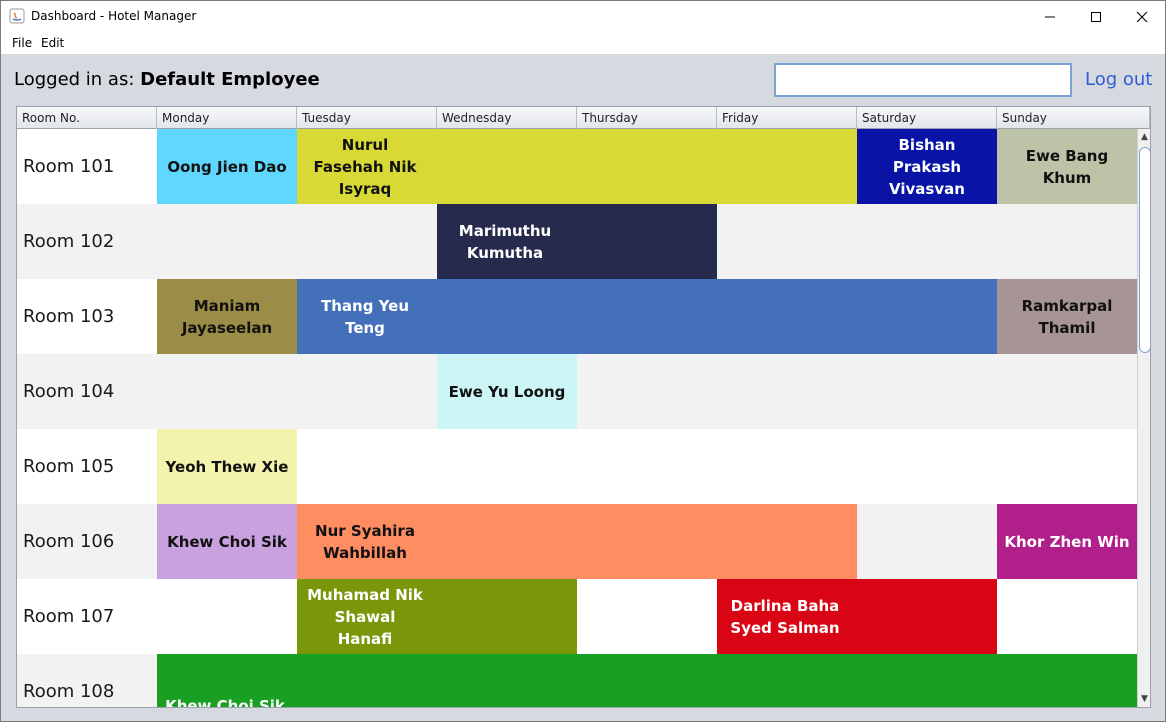 This screenshot has width=1166, height=722. What do you see at coordinates (227, 118) in the screenshot?
I see `column-header-monday: Monday` at bounding box center [227, 118].